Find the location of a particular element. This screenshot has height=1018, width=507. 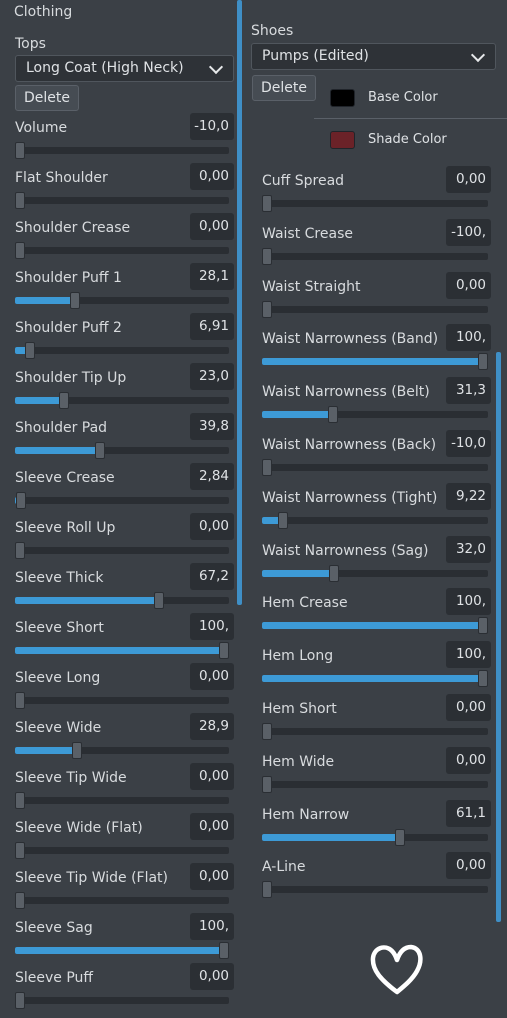

slider-value-field: 31,3 is located at coordinates (468, 391).